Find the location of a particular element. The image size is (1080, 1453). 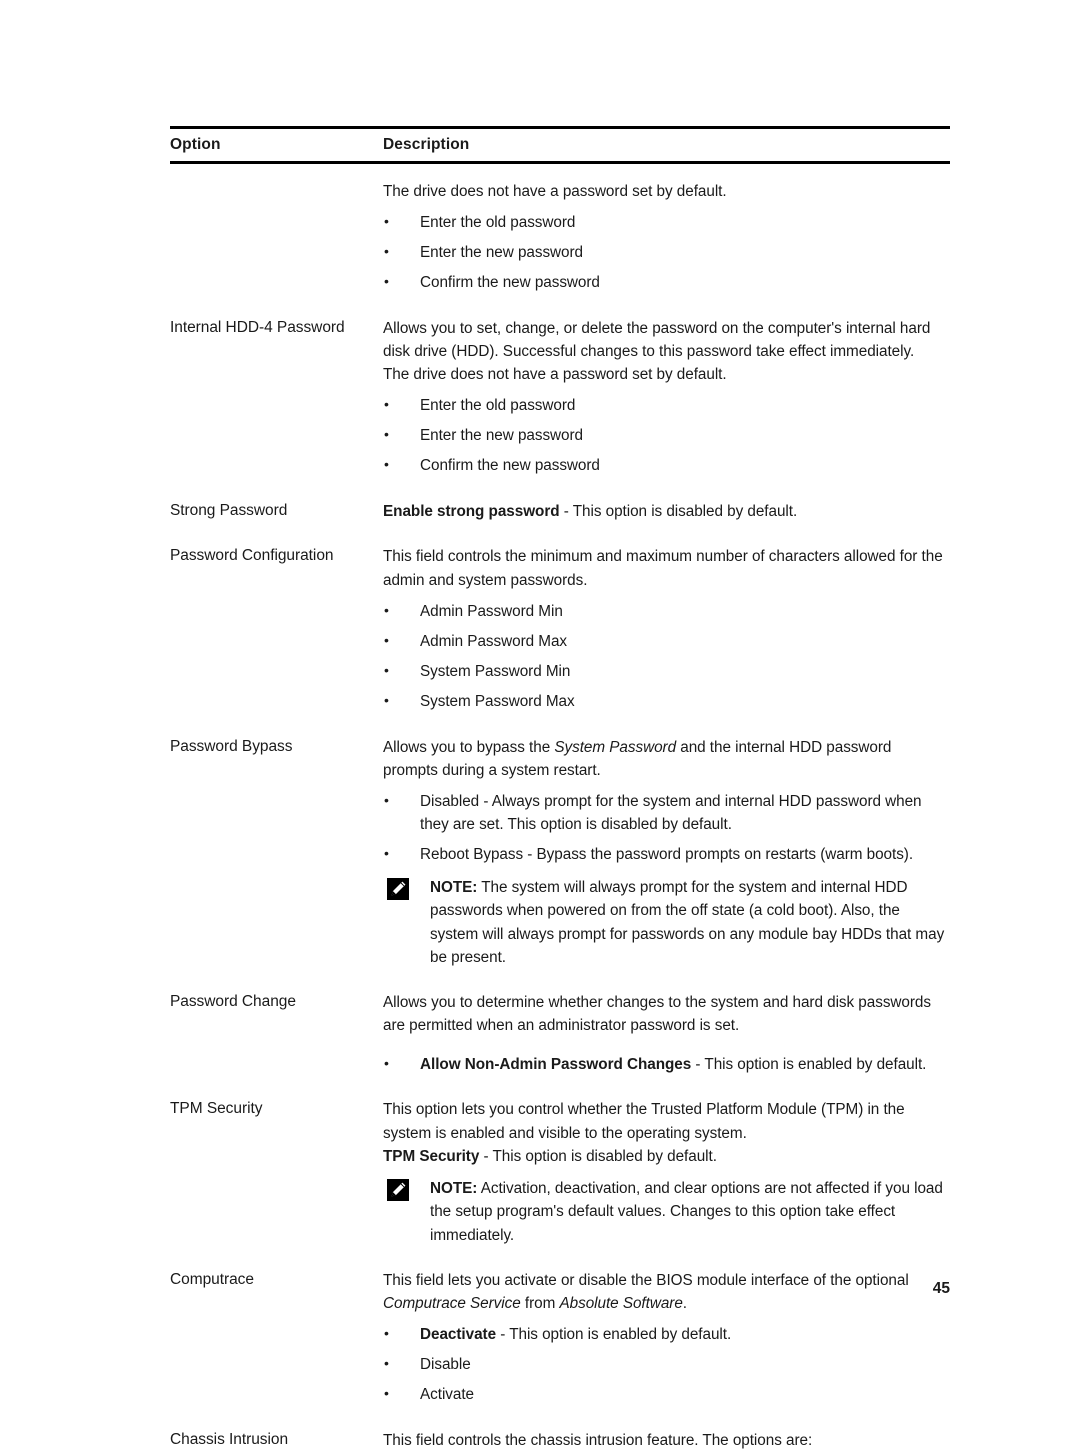

column-header-description: Description is located at coordinates (426, 144).